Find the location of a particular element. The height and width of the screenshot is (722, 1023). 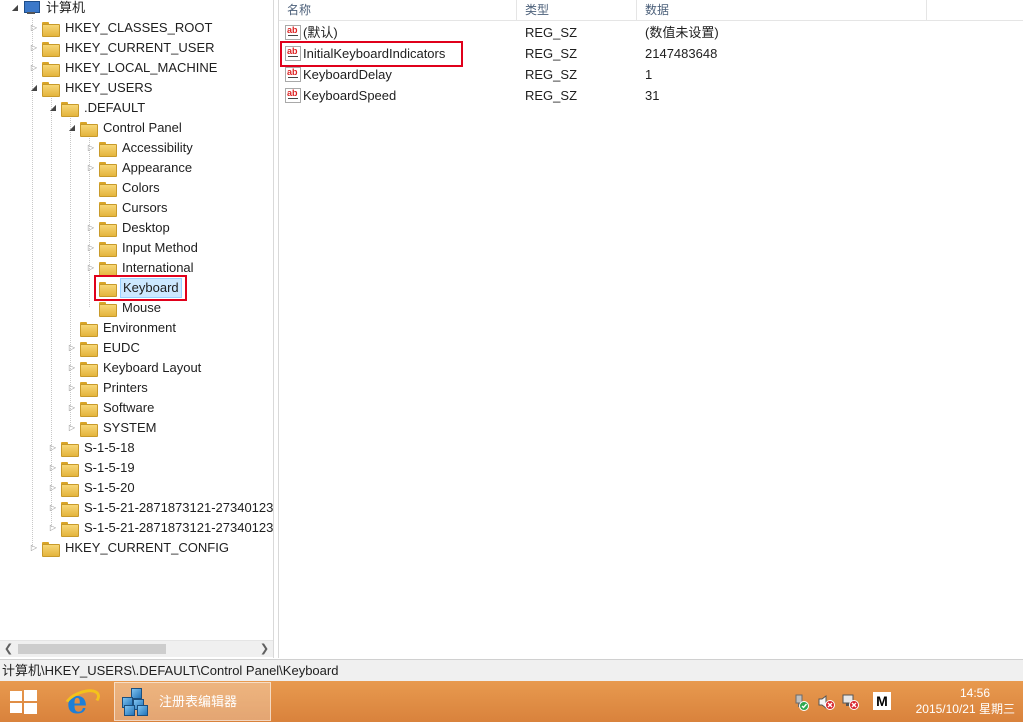

tree-item-label: Appearance is located at coordinates (157, 167).